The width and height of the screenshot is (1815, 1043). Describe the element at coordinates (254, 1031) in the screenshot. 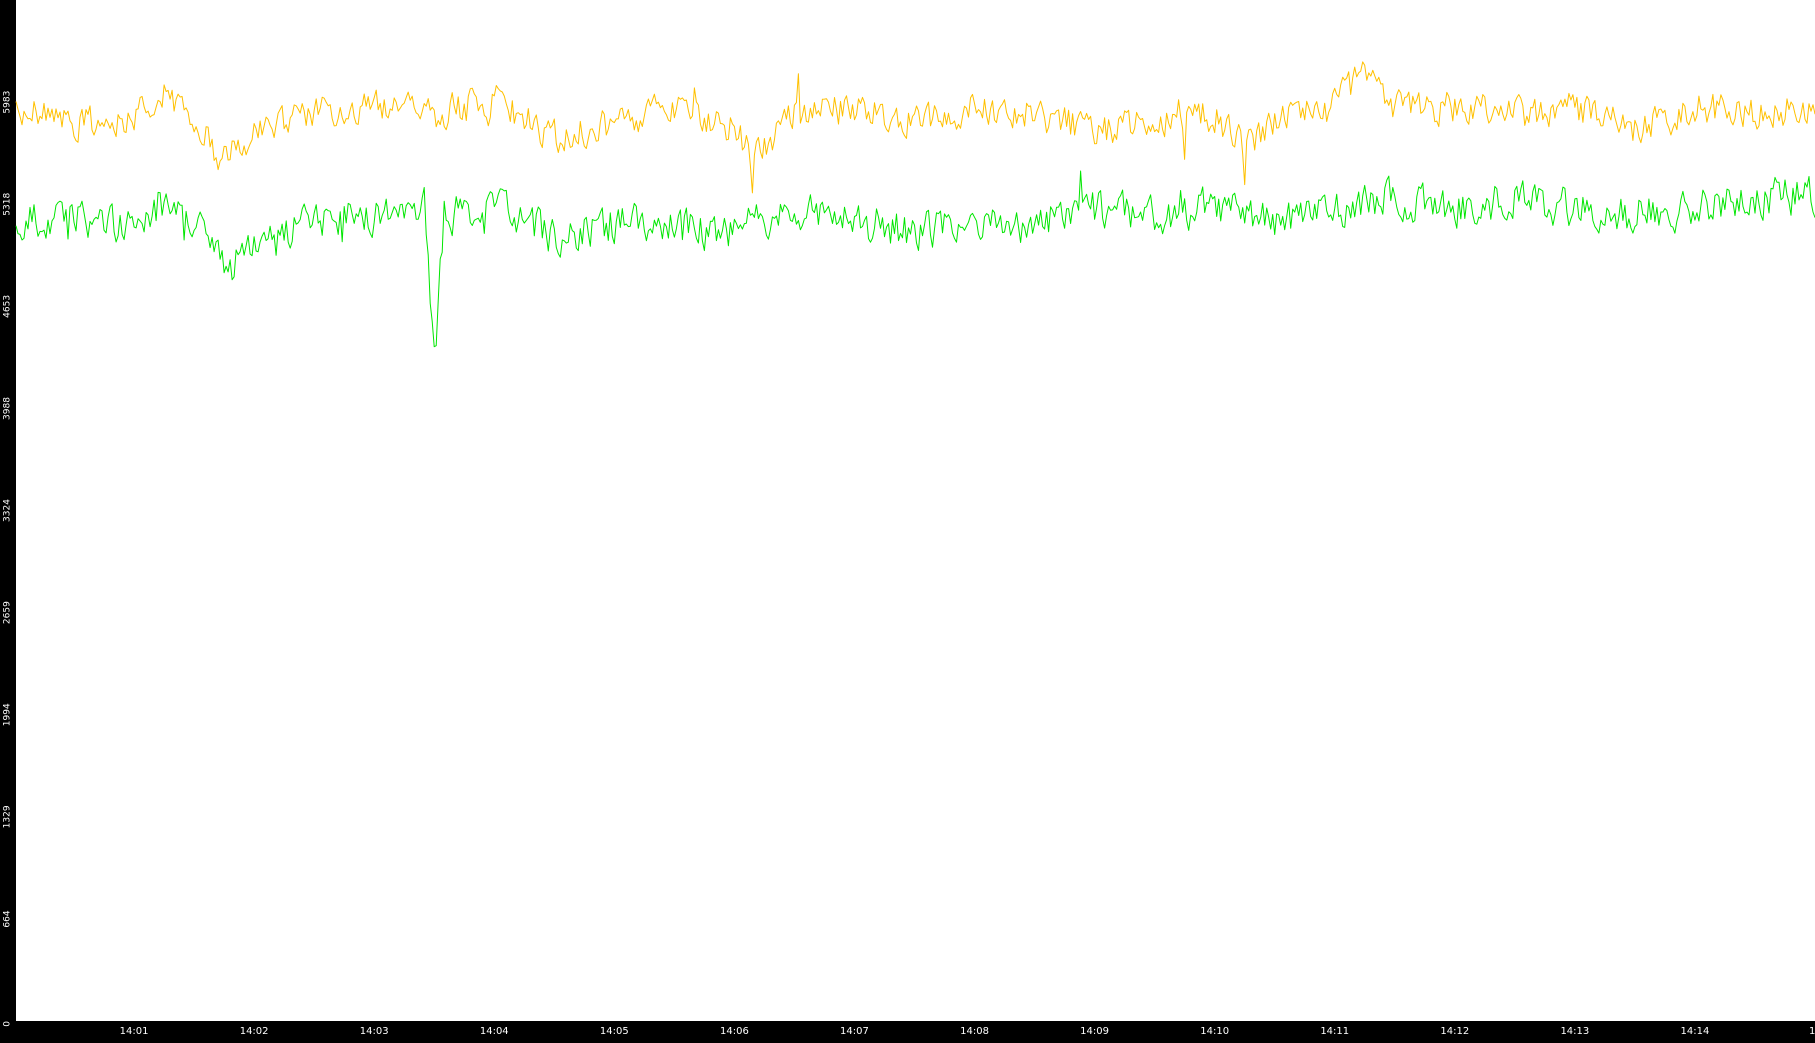

I see `x-tick-label: 14:02` at that location.